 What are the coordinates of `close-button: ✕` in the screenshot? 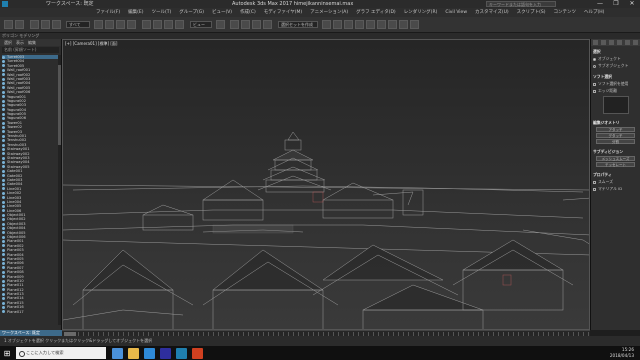 It's located at (632, 4).